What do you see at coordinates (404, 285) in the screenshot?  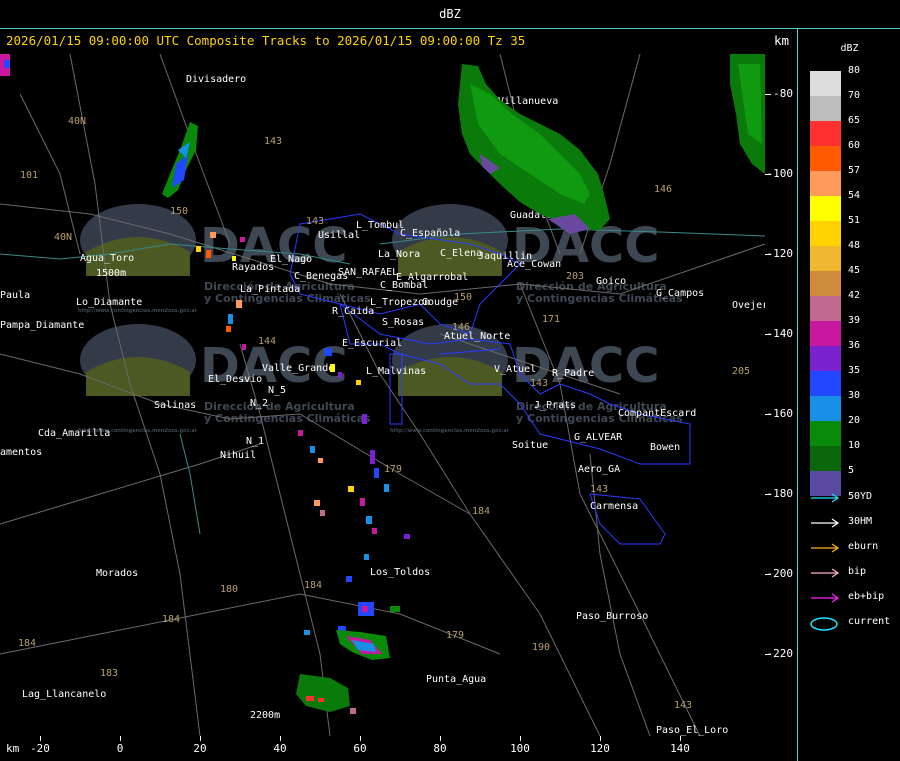 I see `place-label: C_Bombal` at bounding box center [404, 285].